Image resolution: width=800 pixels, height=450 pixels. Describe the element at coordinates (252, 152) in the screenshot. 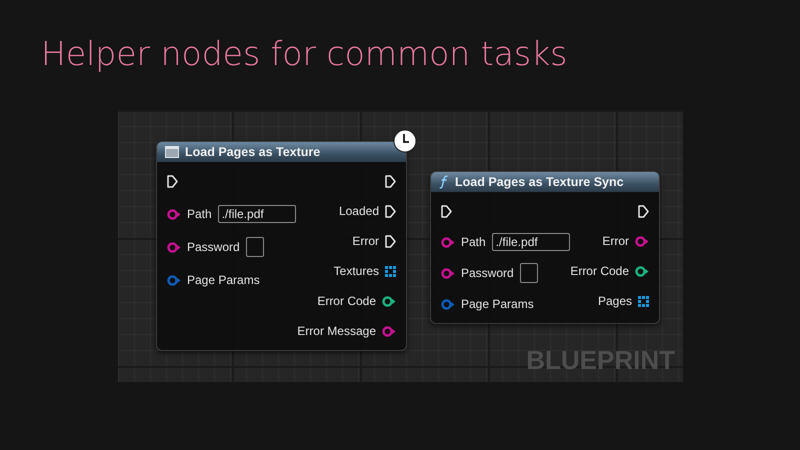

I see `node-title: Load Pages as Texture` at that location.